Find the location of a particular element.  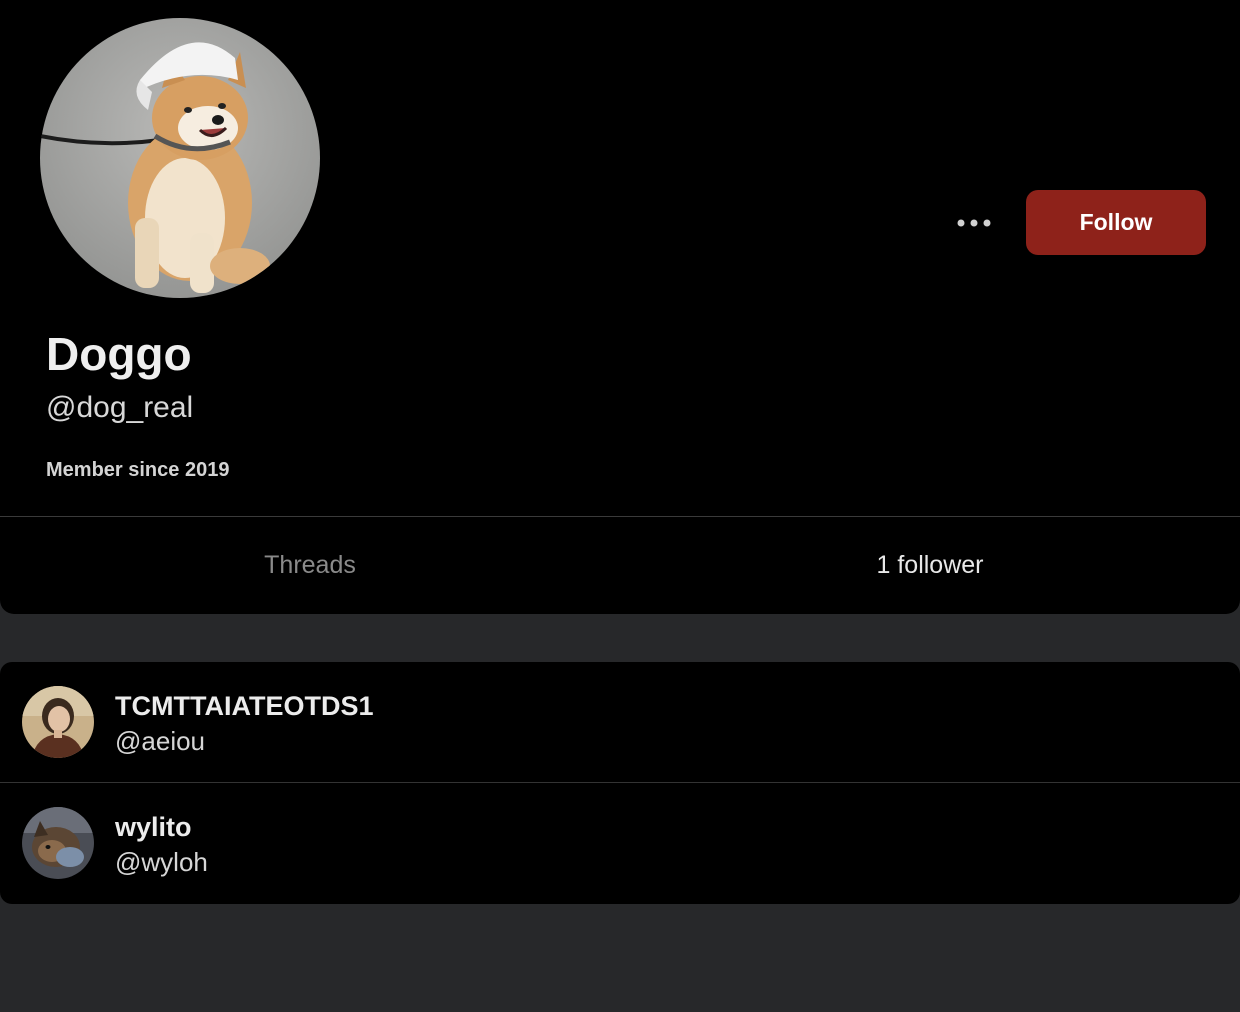

member-since-label: Member since 2019 is located at coordinates (138, 470).